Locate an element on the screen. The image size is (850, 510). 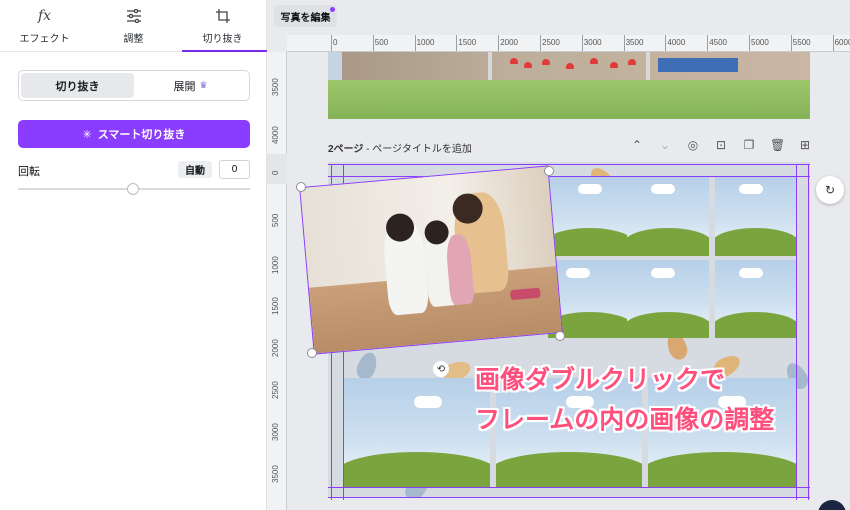
ruler-label: 3000 is located at coordinates (275, 432).